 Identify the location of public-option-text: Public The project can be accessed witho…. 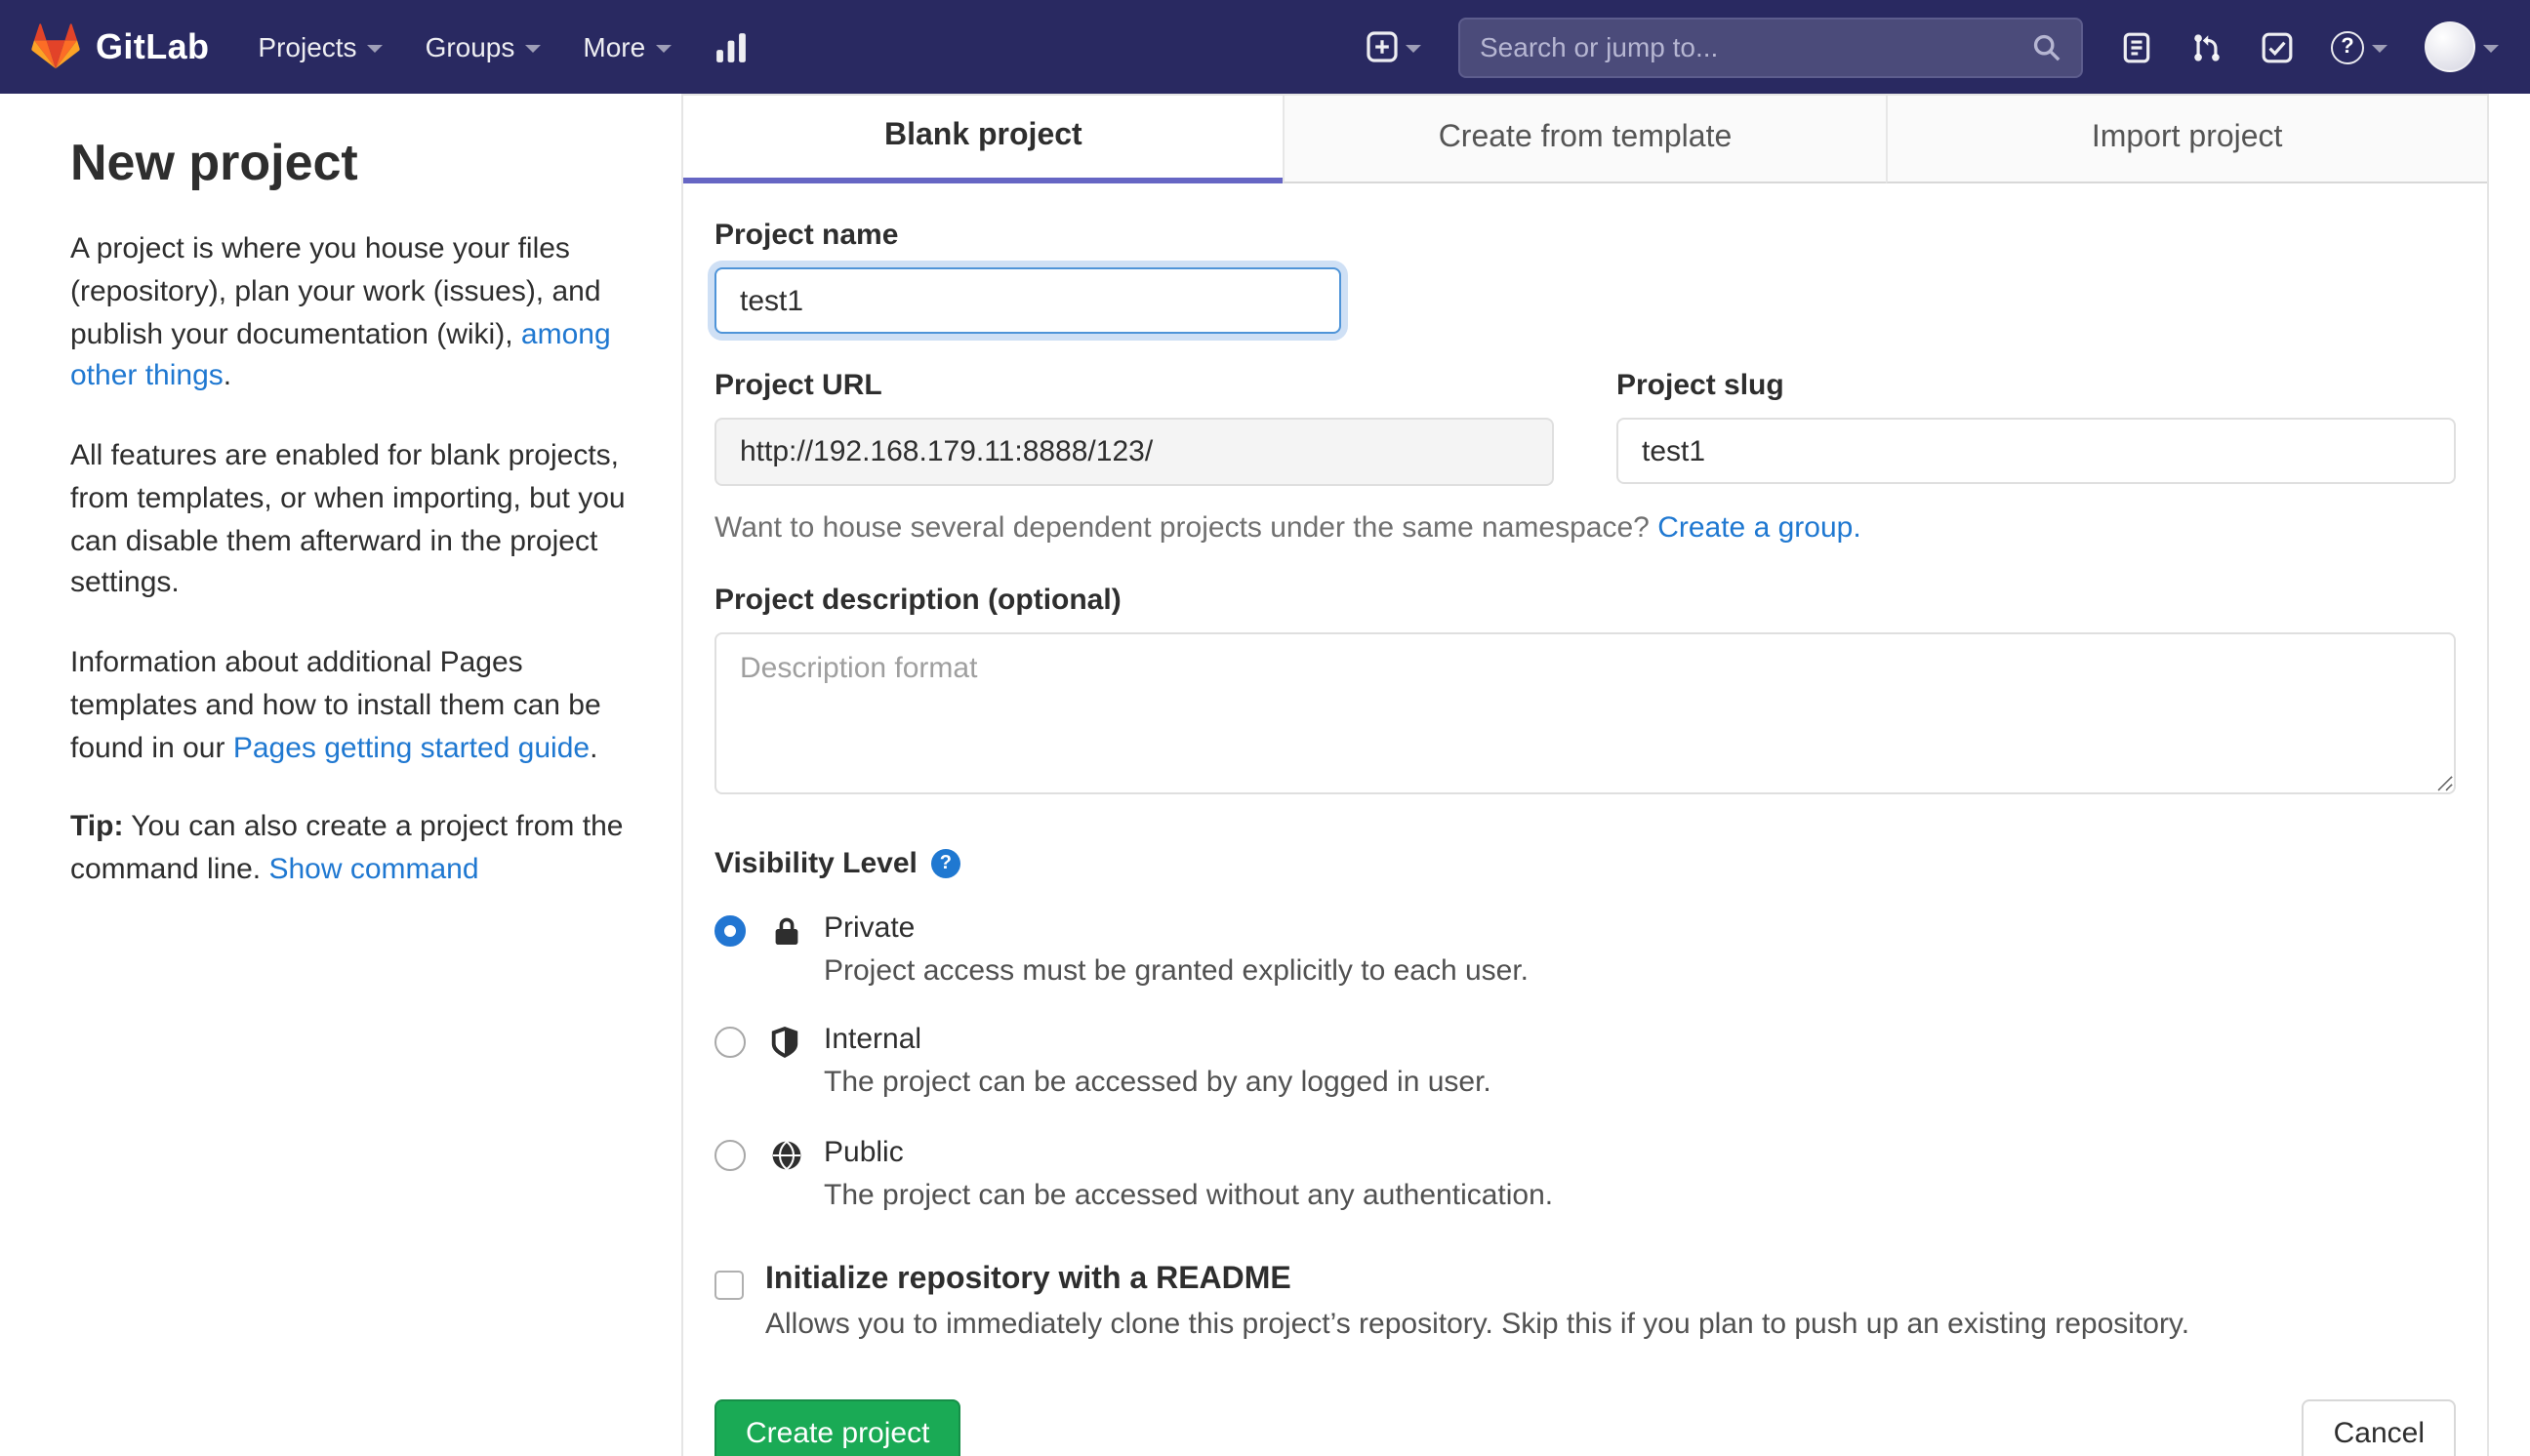
(1188, 1175).